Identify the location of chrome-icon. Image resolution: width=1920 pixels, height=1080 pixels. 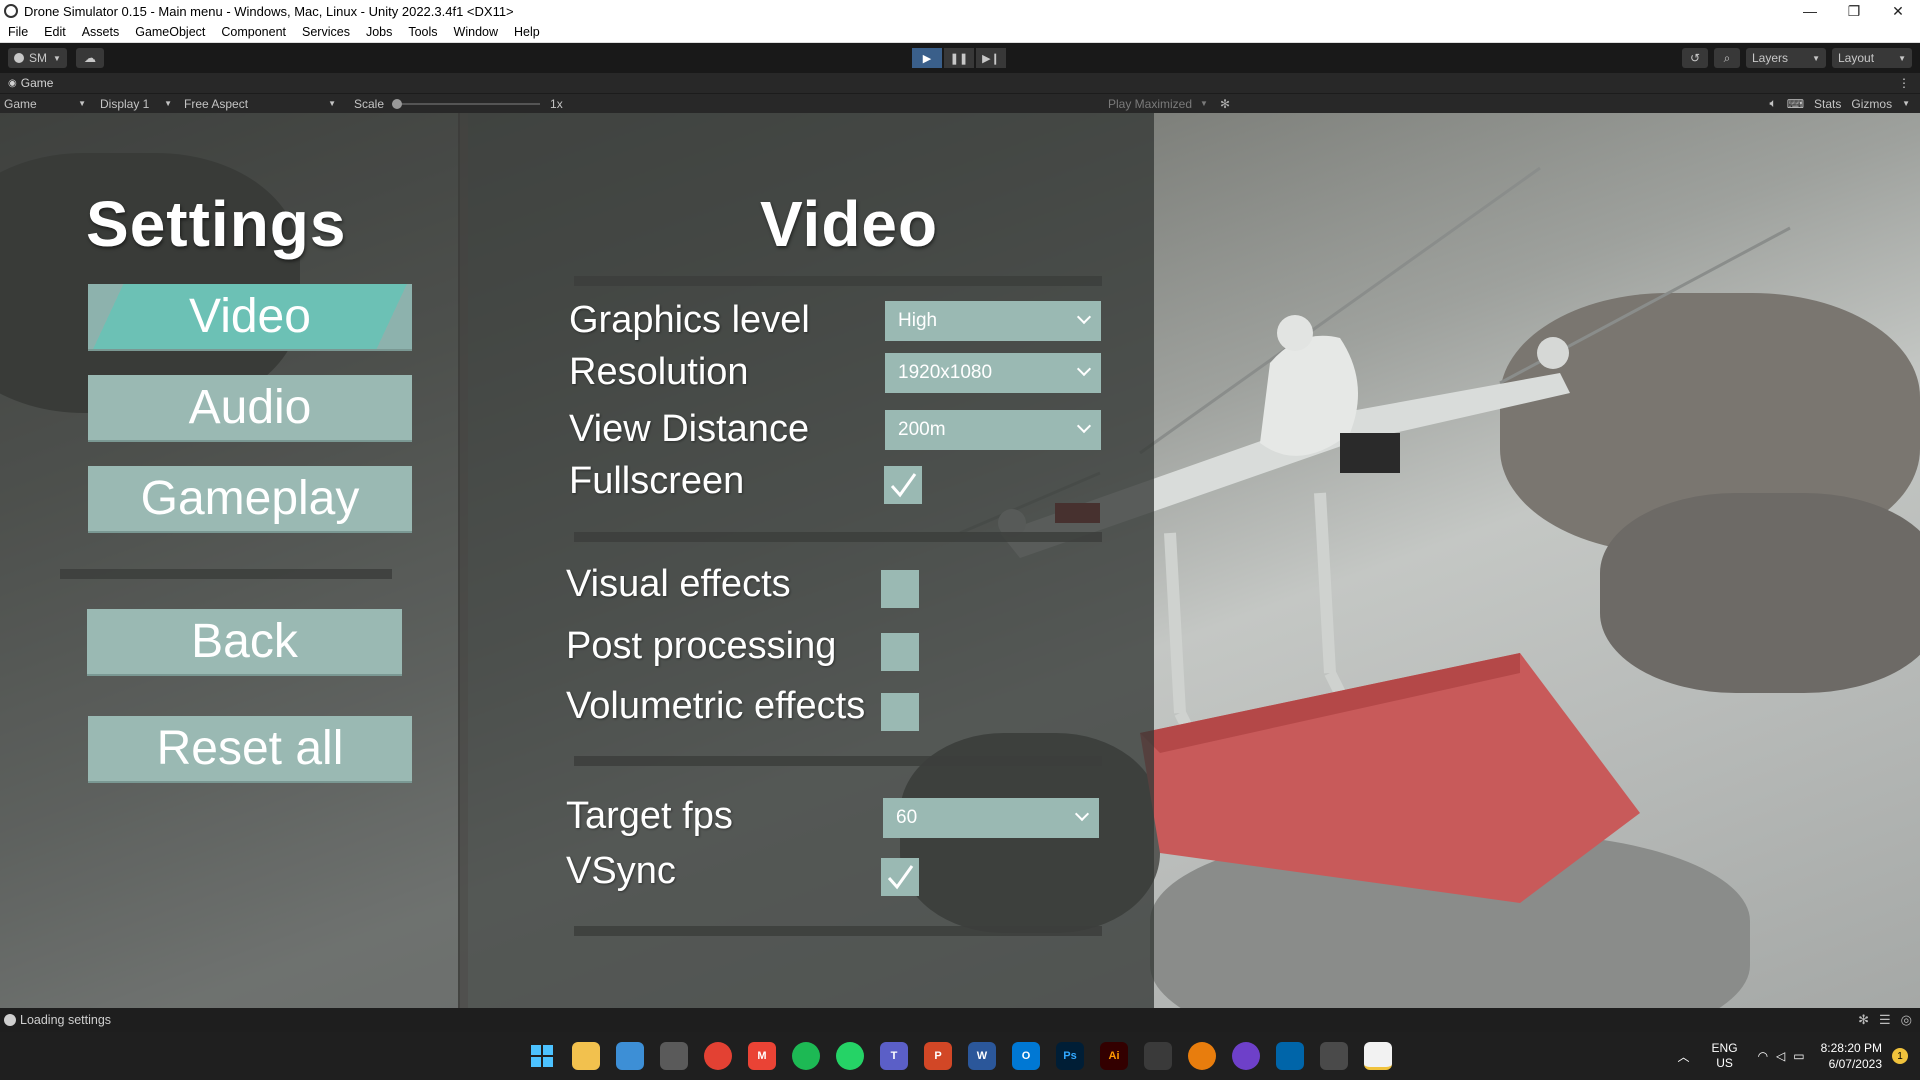
(718, 1056).